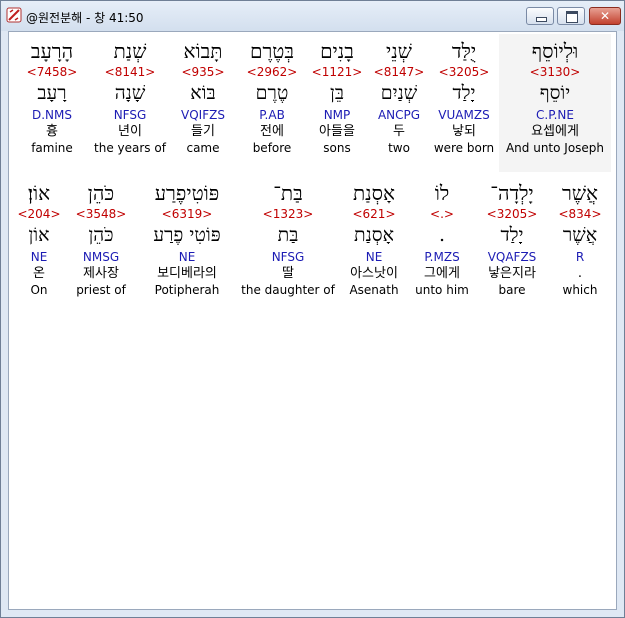  Describe the element at coordinates (464, 148) in the screenshot. I see `english-gloss: were born` at that location.